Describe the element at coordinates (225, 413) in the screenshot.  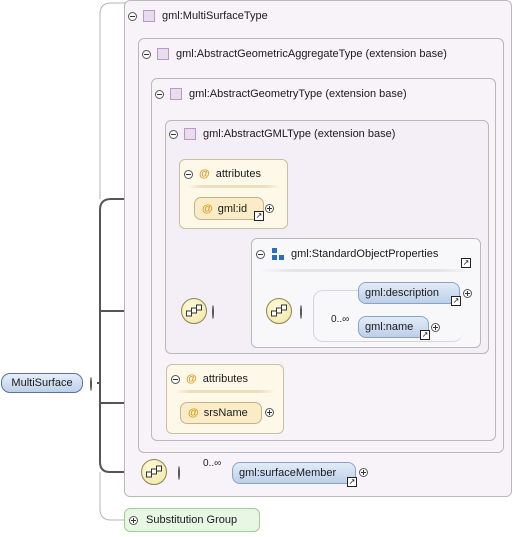
I see `attribute-label: srsName` at that location.